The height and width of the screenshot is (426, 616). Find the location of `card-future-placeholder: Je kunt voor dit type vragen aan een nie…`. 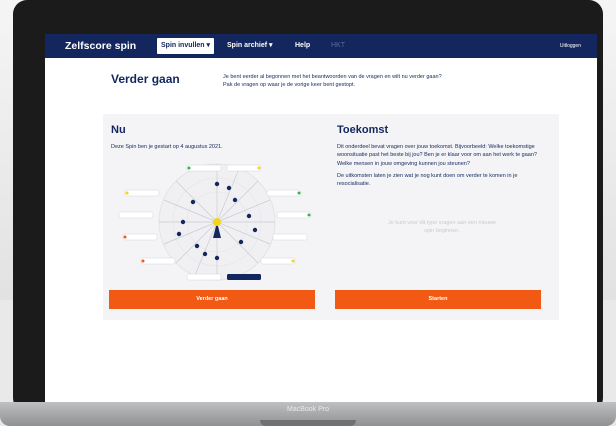

card-future-placeholder: Je kunt voor dit type vragen aan een nie… is located at coordinates (442, 227).